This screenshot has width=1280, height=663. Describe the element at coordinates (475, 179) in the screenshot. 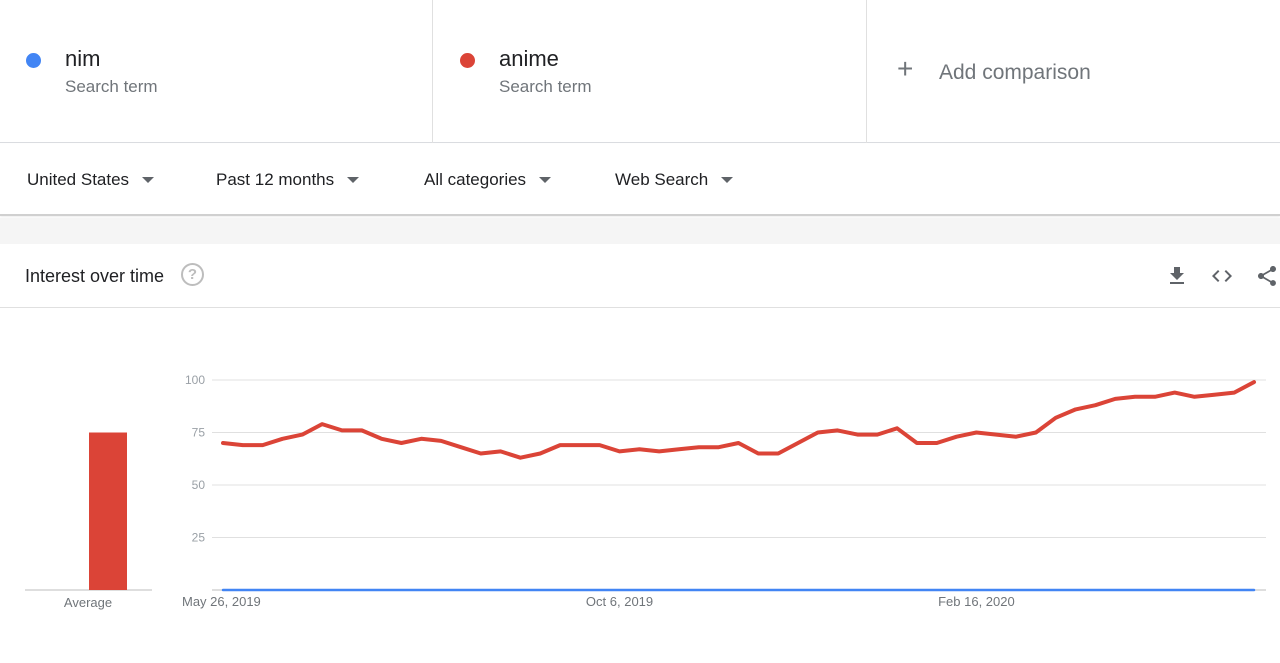

I see `filter-label: All categories` at that location.